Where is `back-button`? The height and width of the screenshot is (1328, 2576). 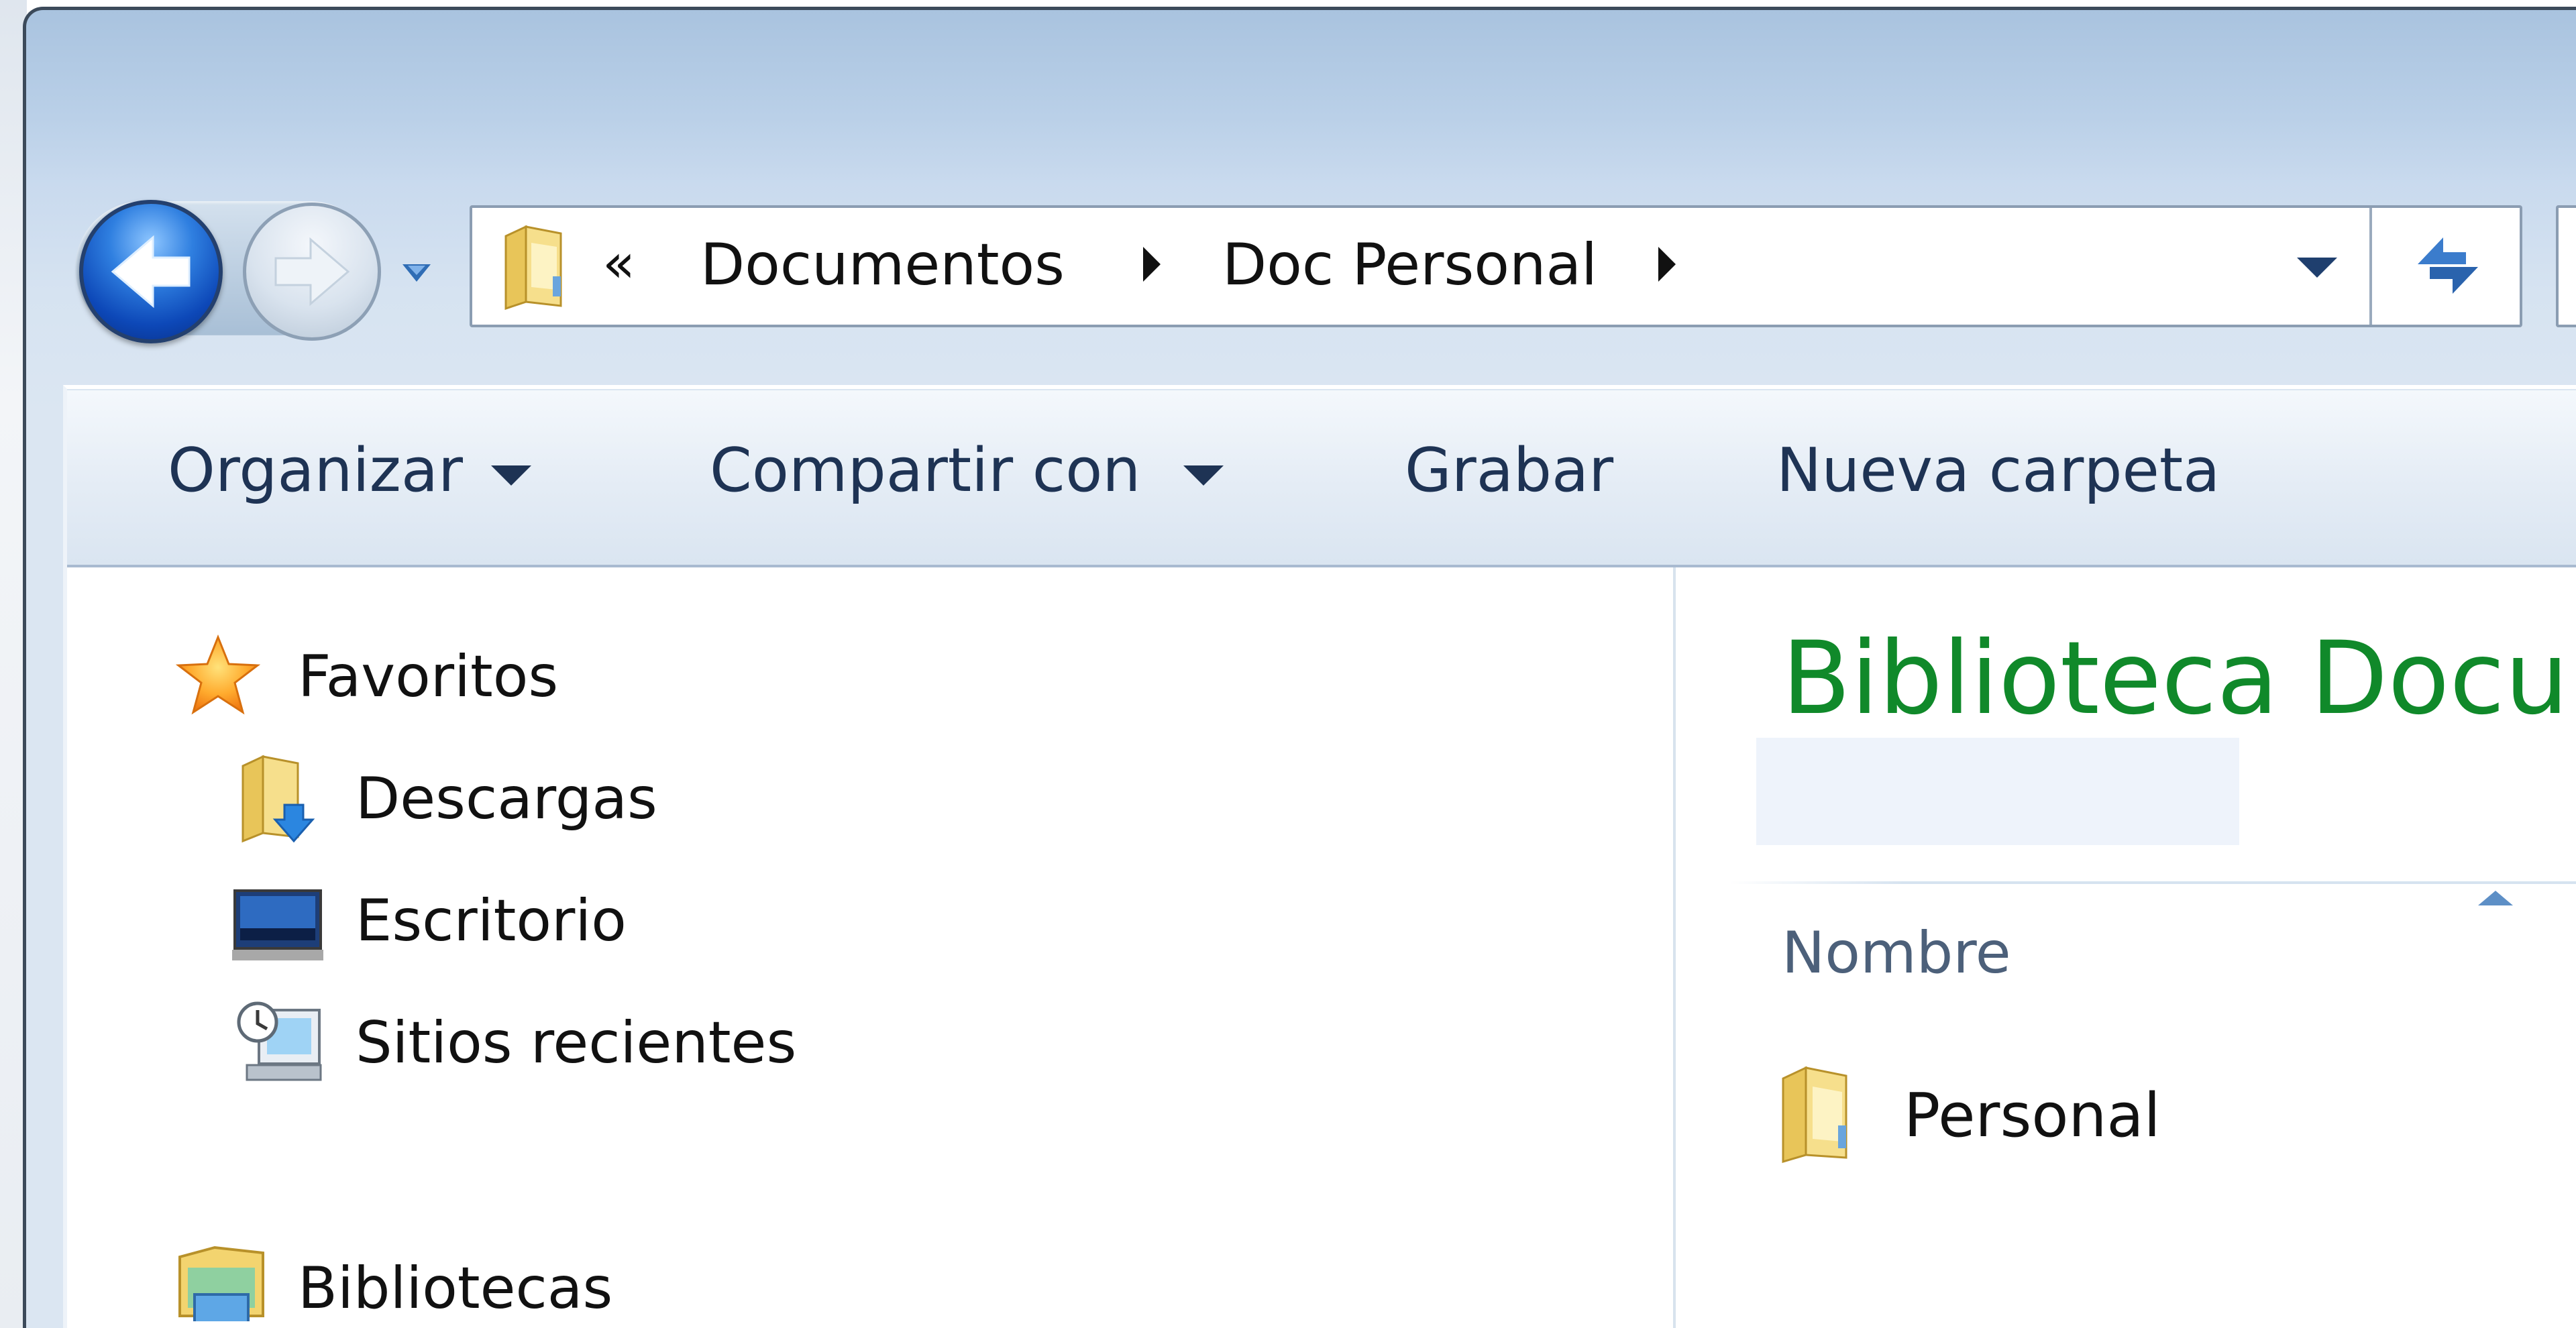
back-button is located at coordinates (151, 271).